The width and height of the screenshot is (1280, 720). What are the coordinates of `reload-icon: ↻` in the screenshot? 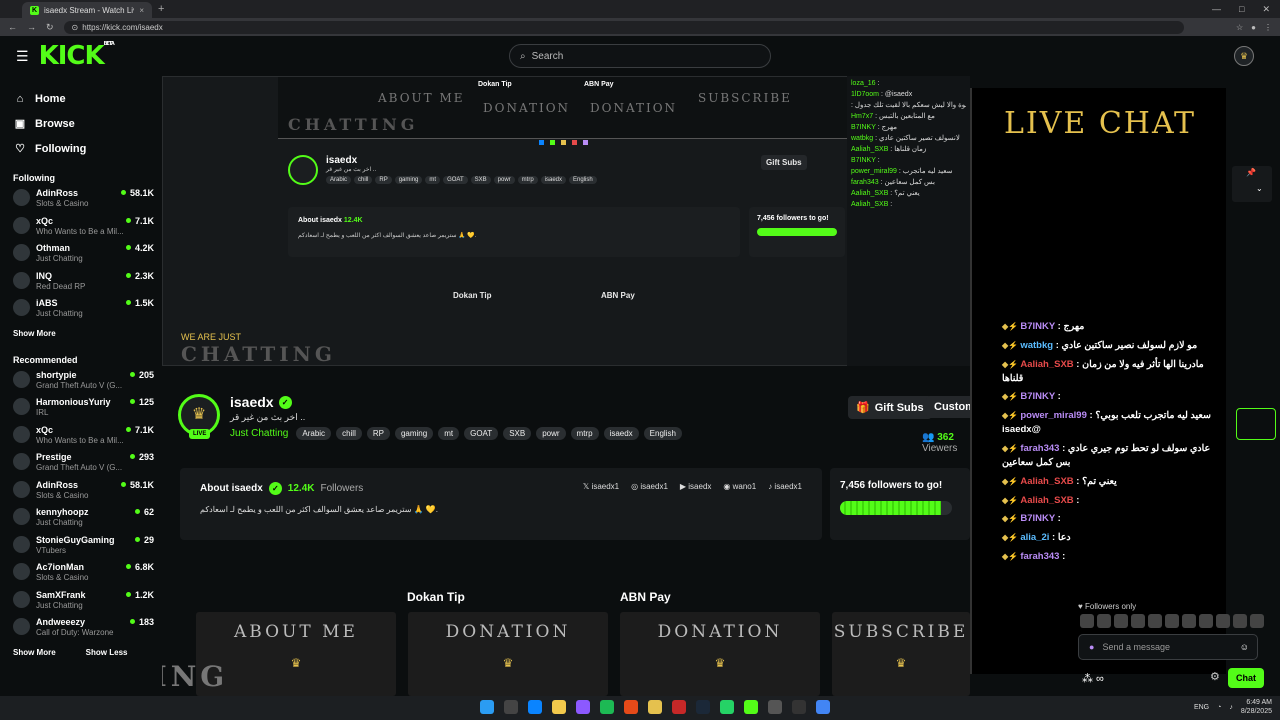 It's located at (50, 27).